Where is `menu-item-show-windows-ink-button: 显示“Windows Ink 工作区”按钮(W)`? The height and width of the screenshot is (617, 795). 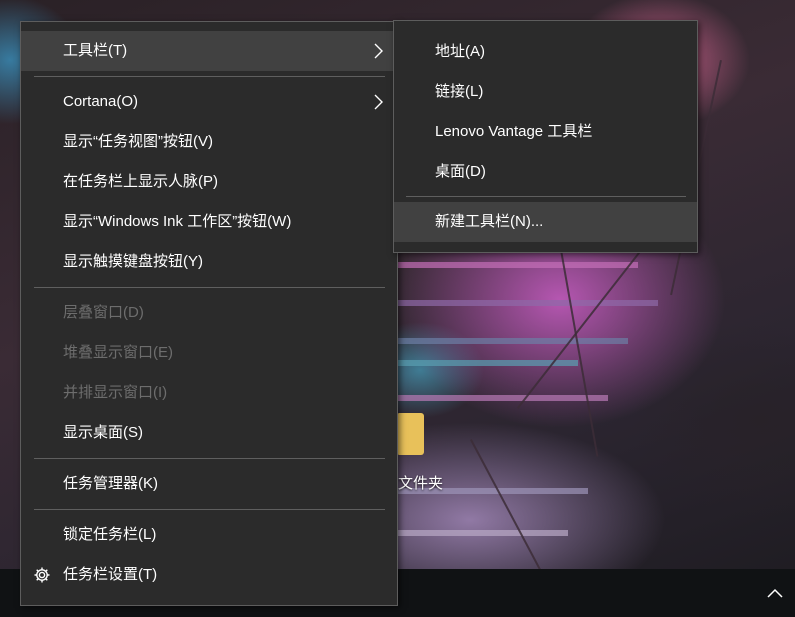
menu-item-show-windows-ink-button: 显示“Windows Ink 工作区”按钮(W) is located at coordinates (209, 222).